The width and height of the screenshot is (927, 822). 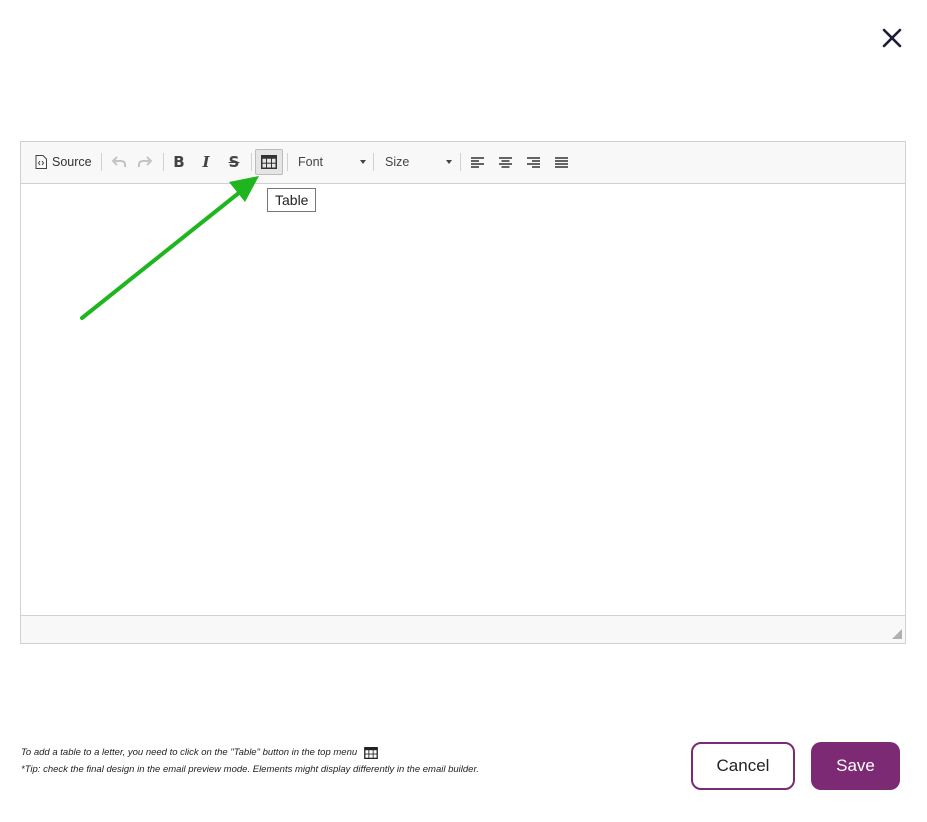 I want to click on bold-label: B, so click(x=179, y=162).